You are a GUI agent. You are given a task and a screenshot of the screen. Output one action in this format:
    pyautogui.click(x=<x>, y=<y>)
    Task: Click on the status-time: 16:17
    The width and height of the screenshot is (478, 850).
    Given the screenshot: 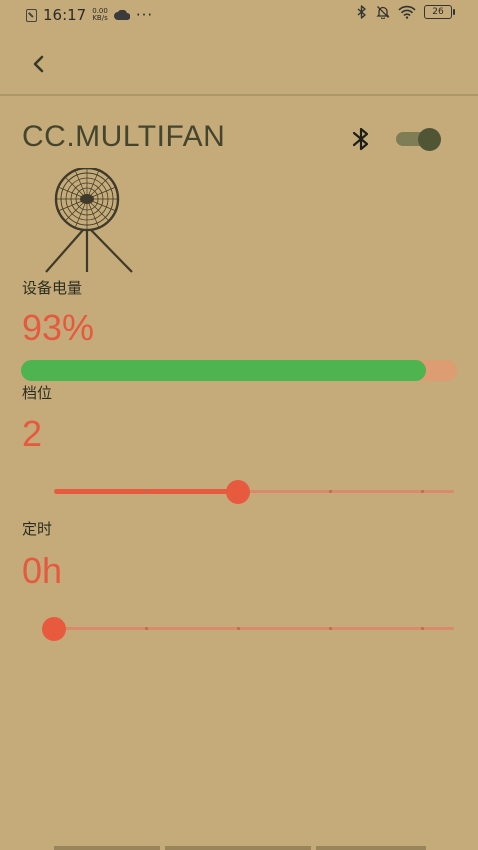 What is the action you would take?
    pyautogui.click(x=65, y=15)
    